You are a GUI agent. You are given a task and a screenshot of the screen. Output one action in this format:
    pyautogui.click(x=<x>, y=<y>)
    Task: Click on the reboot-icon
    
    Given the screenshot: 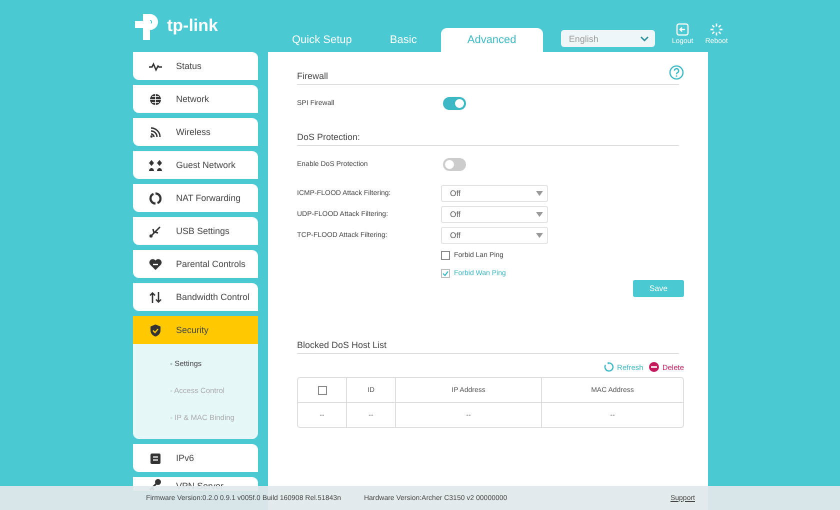 What is the action you would take?
    pyautogui.click(x=717, y=29)
    